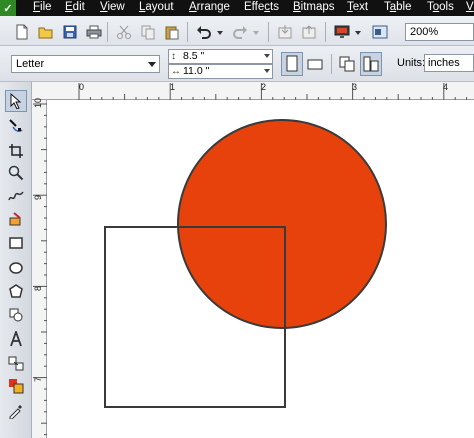 The width and height of the screenshot is (474, 438). What do you see at coordinates (124, 32) in the screenshot?
I see `cut-icon` at bounding box center [124, 32].